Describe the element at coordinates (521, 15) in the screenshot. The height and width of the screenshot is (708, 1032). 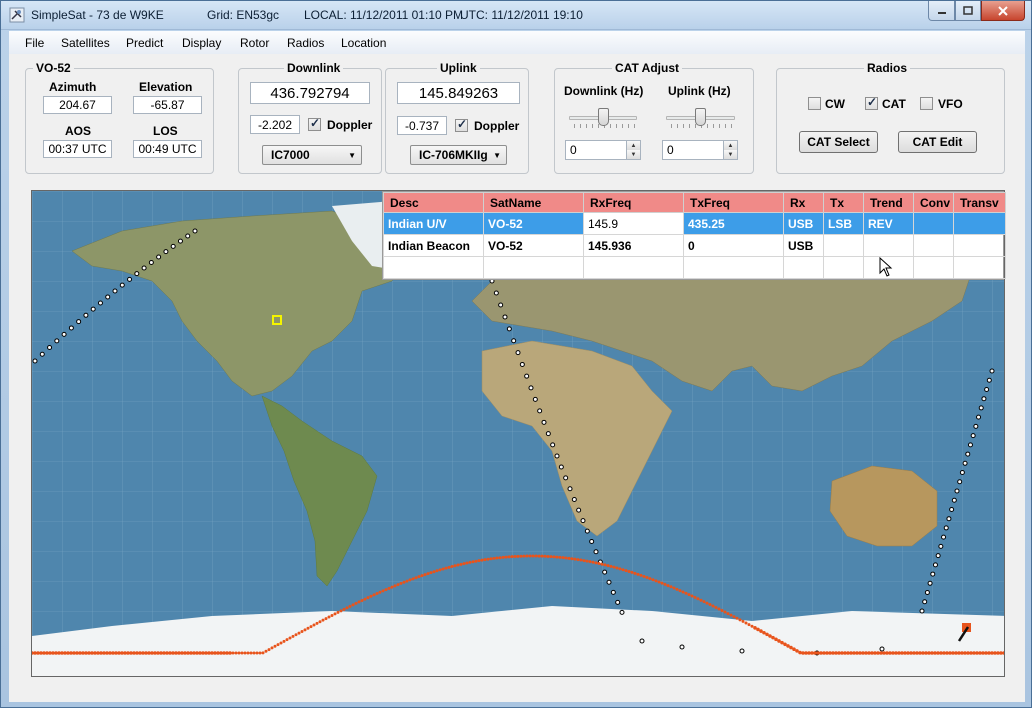
I see `utc-time: UTC: 11/12/2011 19:10` at that location.